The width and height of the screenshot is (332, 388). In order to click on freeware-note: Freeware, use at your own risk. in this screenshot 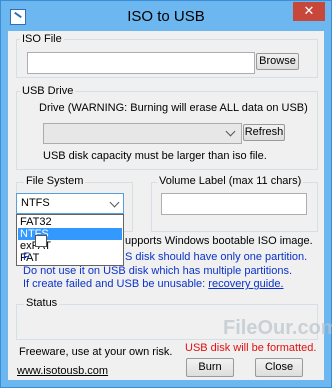, I will do `click(96, 352)`.